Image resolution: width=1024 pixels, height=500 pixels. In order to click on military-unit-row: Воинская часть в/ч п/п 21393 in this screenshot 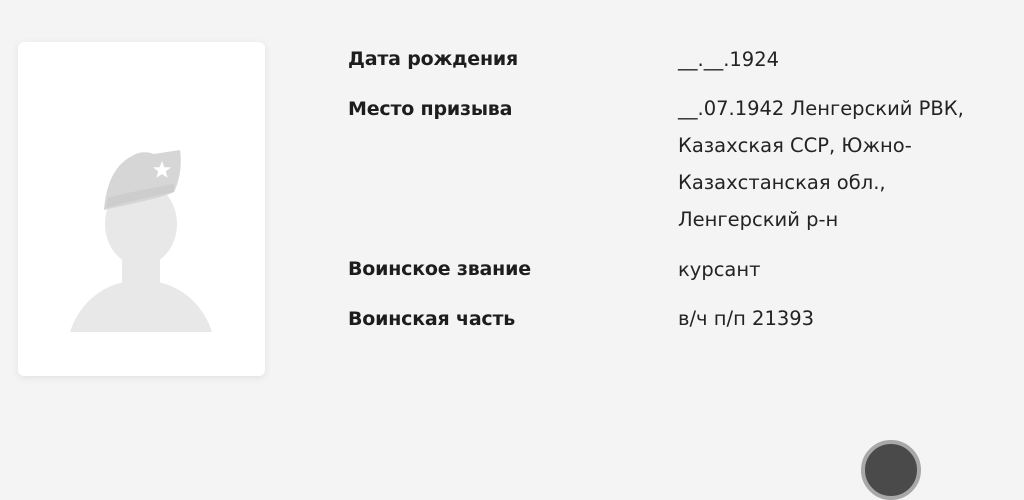, I will do `click(678, 320)`.